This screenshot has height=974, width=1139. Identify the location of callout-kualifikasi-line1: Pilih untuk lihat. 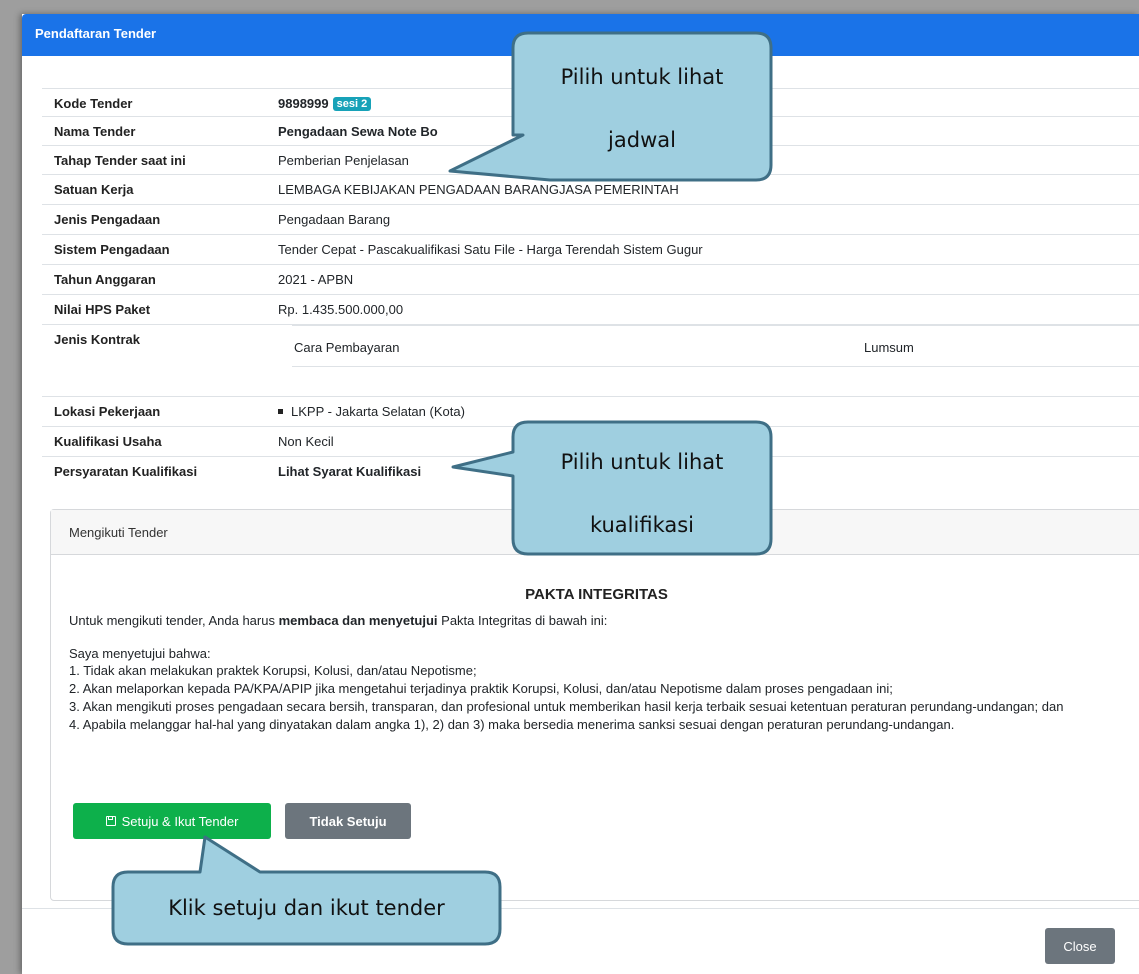
(642, 462).